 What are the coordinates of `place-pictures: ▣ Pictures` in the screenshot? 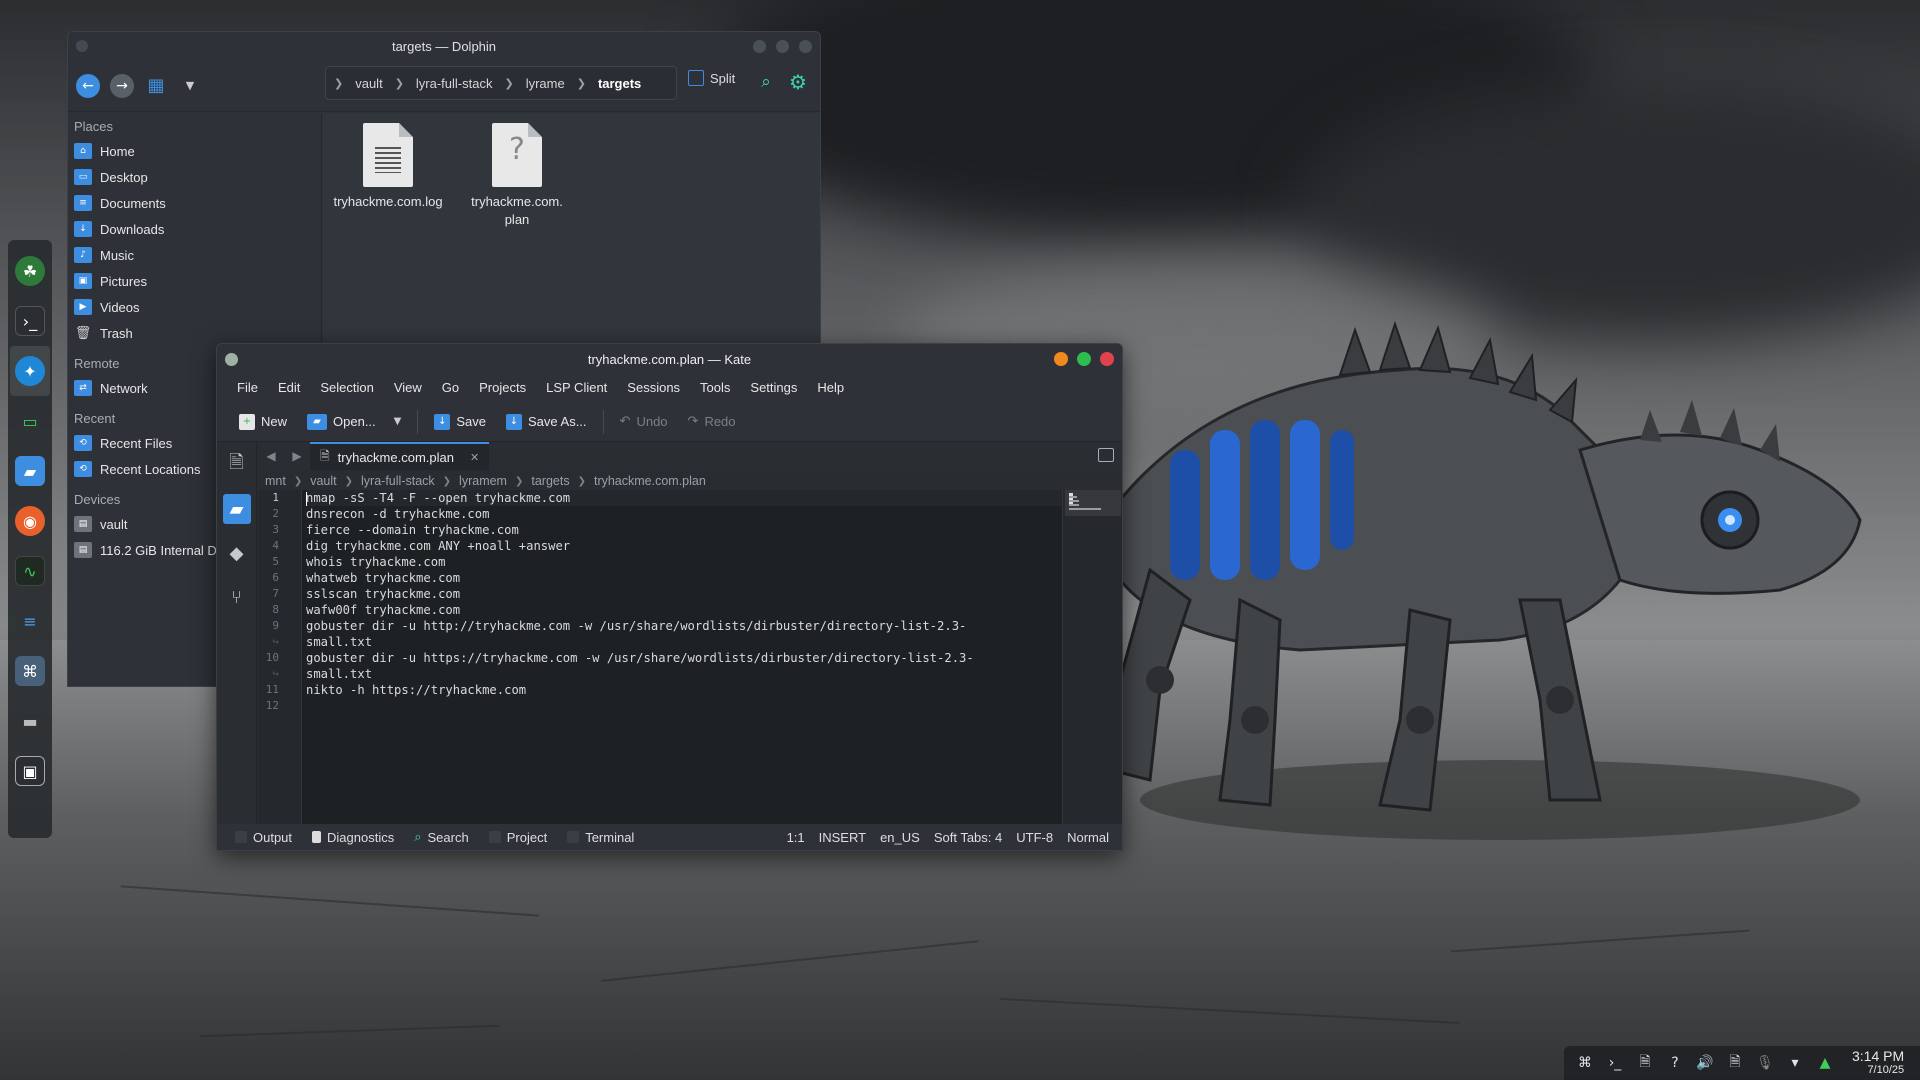 It's located at (194, 281).